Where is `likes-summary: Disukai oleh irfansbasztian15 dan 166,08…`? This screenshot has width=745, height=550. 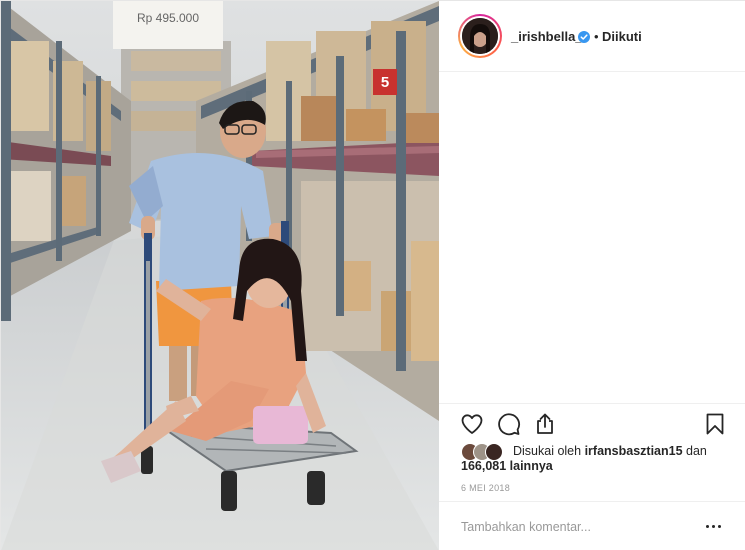 likes-summary: Disukai oleh irfansbasztian15 dan 166,08… is located at coordinates (596, 458).